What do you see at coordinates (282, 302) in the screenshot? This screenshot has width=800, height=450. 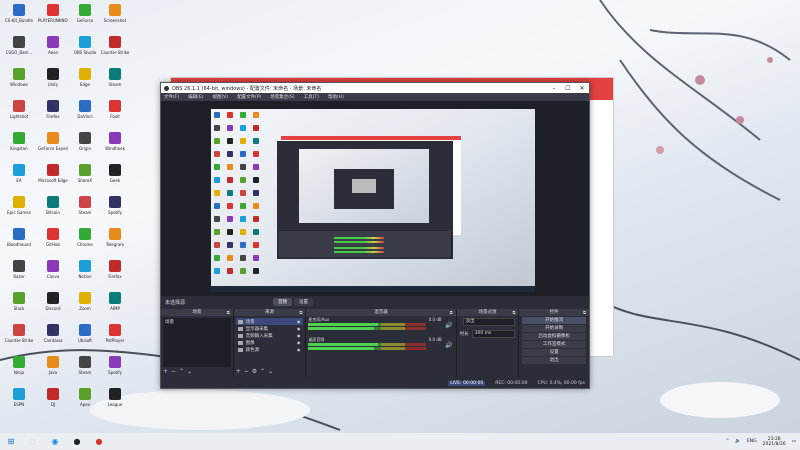 I see `properties-button: 音频` at bounding box center [282, 302].